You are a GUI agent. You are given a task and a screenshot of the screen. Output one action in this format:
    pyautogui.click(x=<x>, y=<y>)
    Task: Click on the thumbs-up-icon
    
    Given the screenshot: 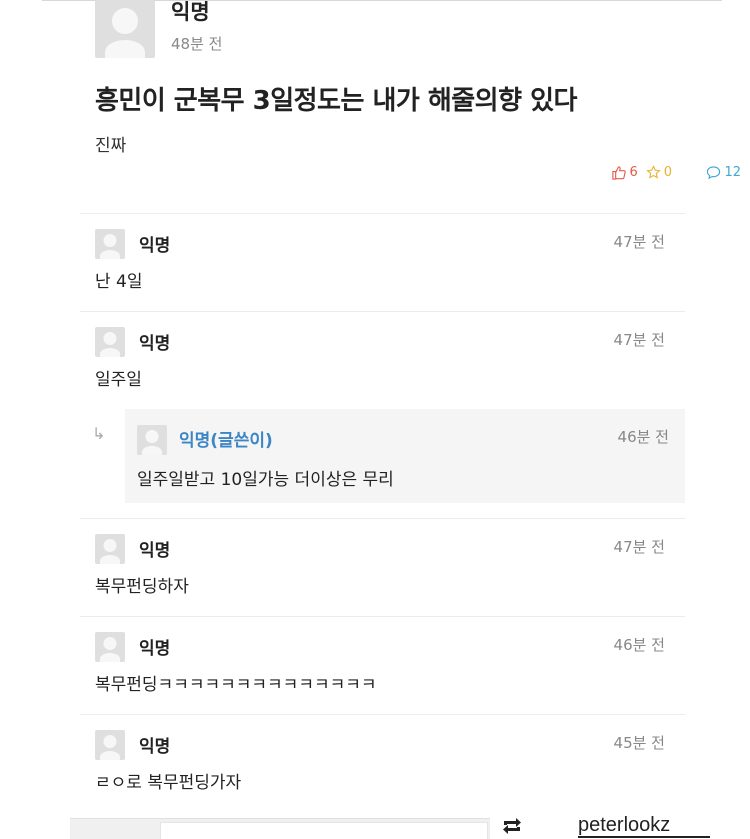 What is the action you would take?
    pyautogui.click(x=619, y=173)
    